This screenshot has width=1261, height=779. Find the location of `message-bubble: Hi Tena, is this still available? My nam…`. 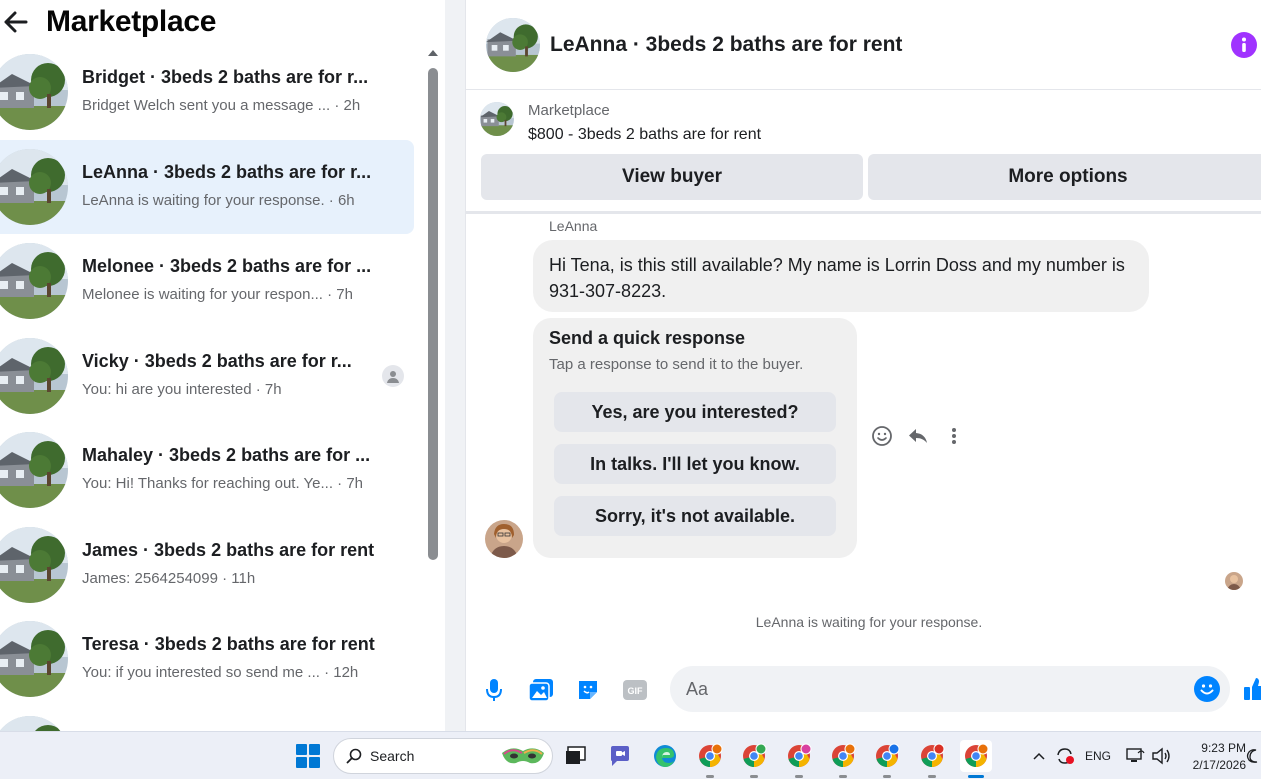

message-bubble: Hi Tena, is this still available? My nam… is located at coordinates (841, 276).